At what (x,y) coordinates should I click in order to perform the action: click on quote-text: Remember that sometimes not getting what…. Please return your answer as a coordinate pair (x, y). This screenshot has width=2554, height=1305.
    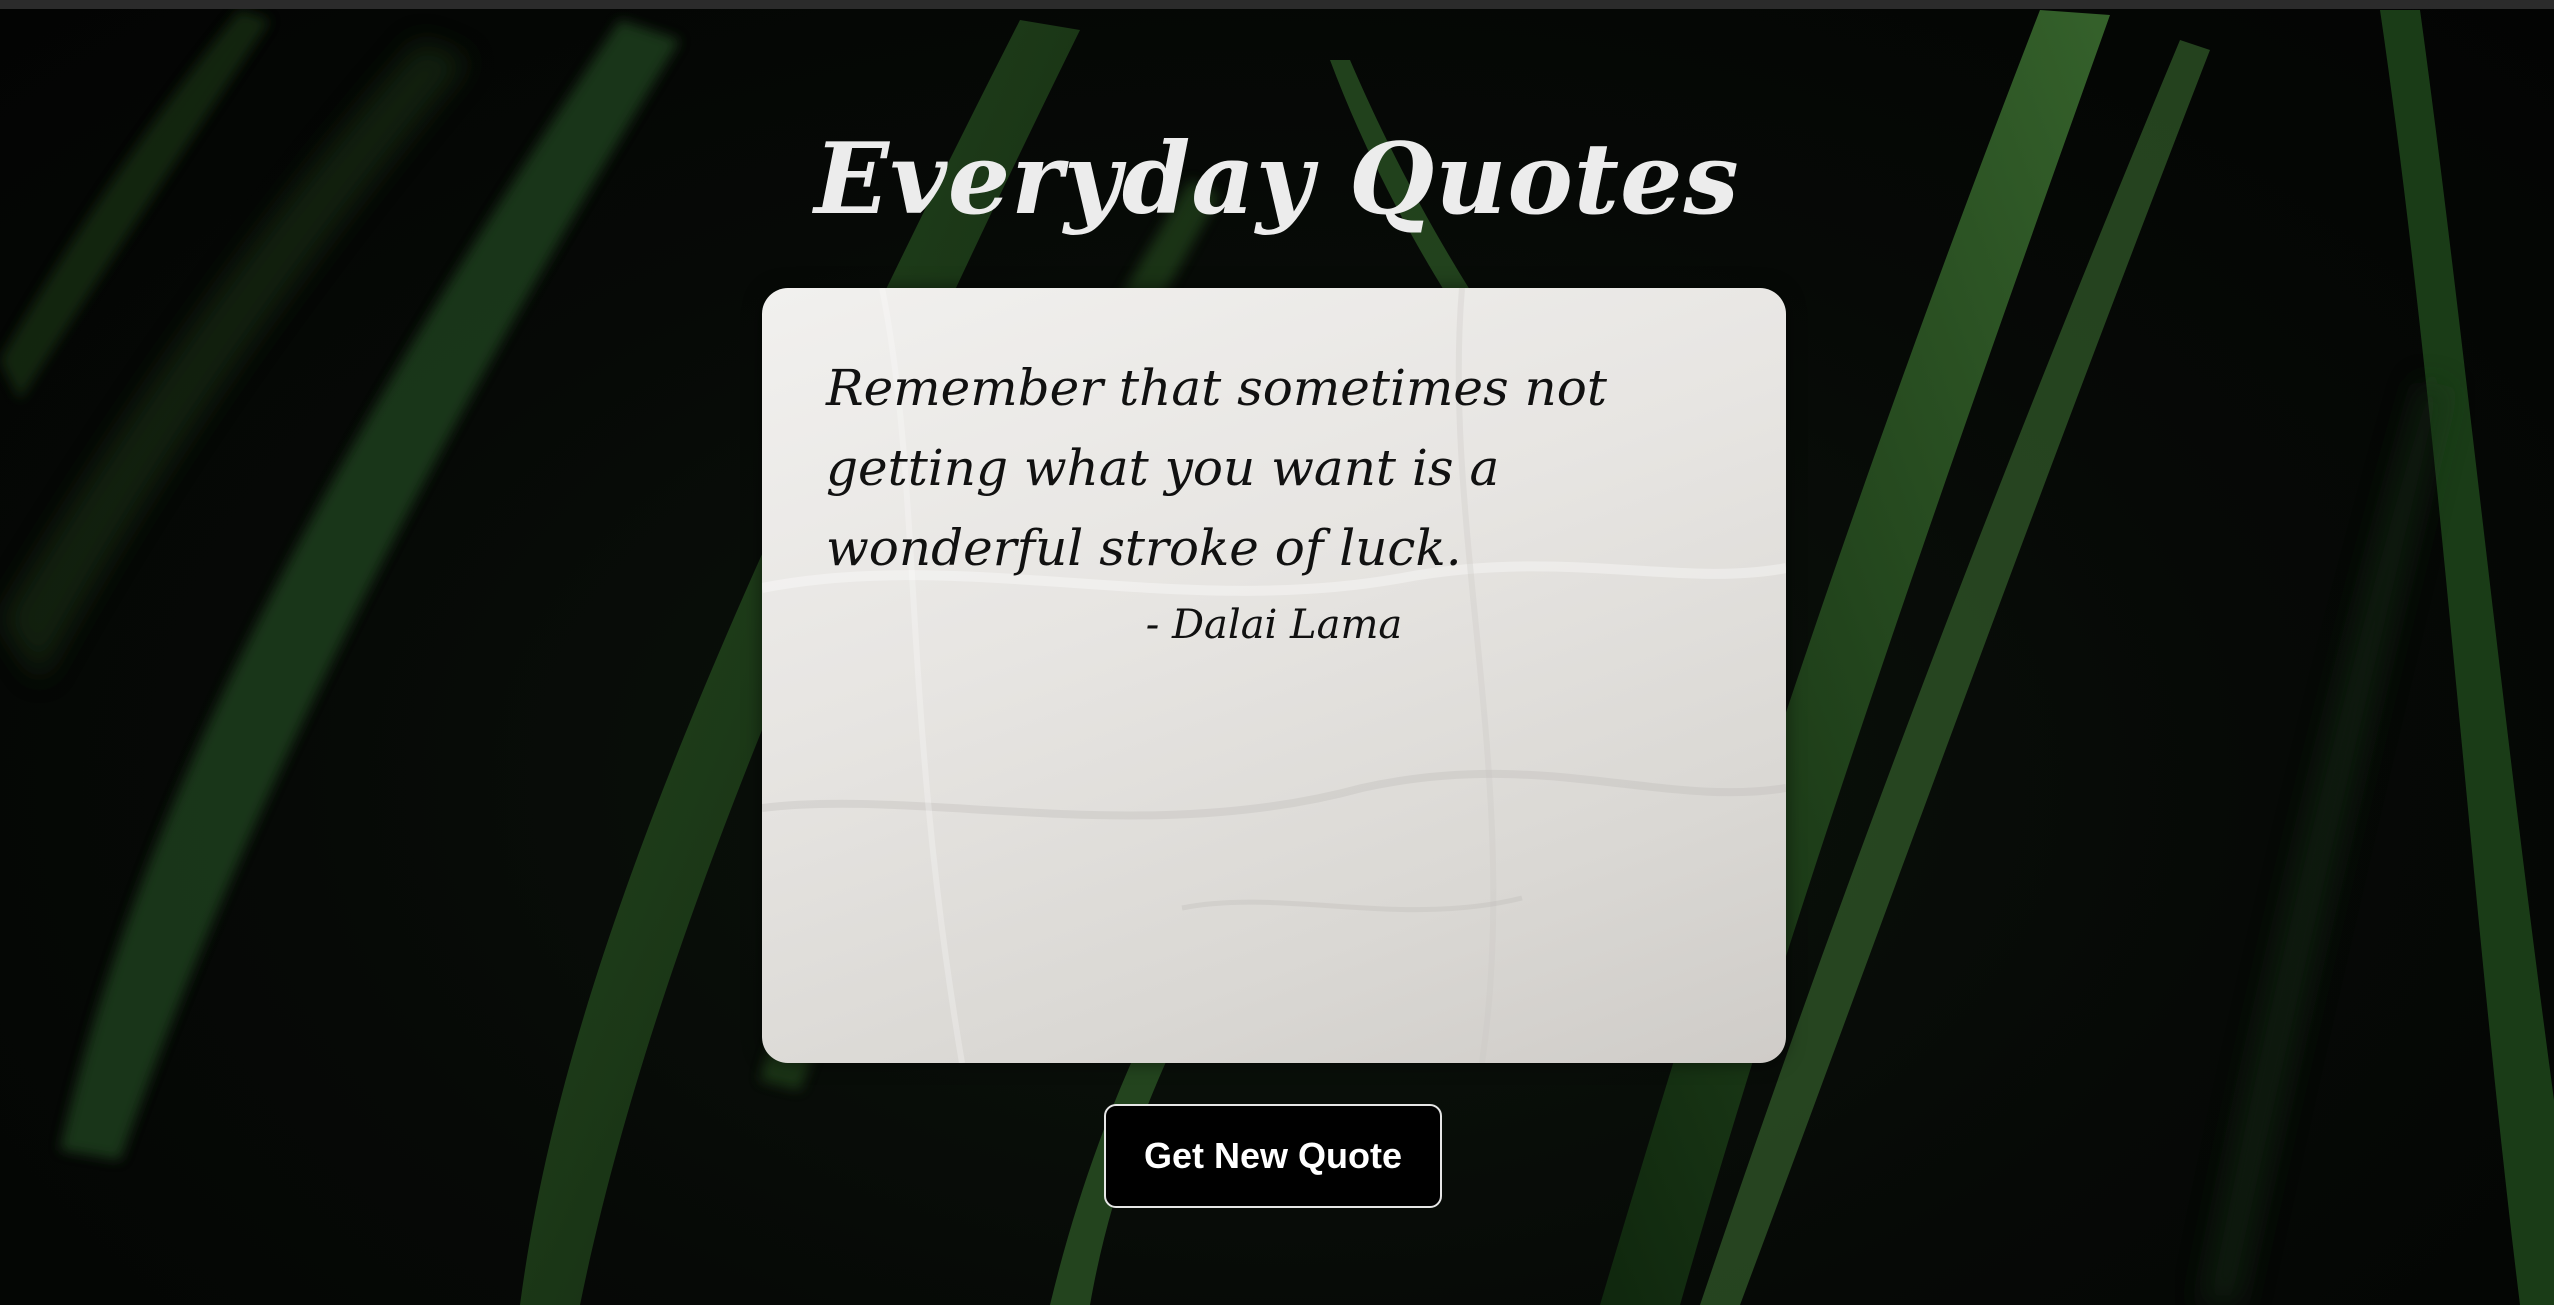
    Looking at the image, I should click on (1216, 468).